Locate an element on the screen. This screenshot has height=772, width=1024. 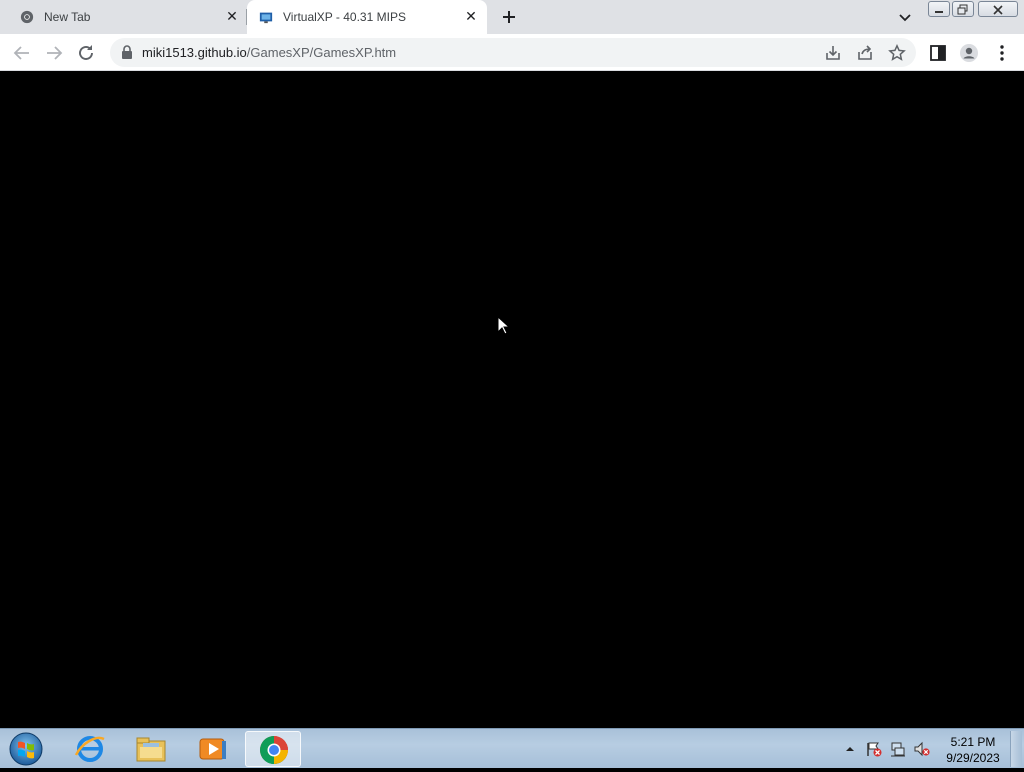
taskbar-app-internet-explorer is located at coordinates (90, 749).